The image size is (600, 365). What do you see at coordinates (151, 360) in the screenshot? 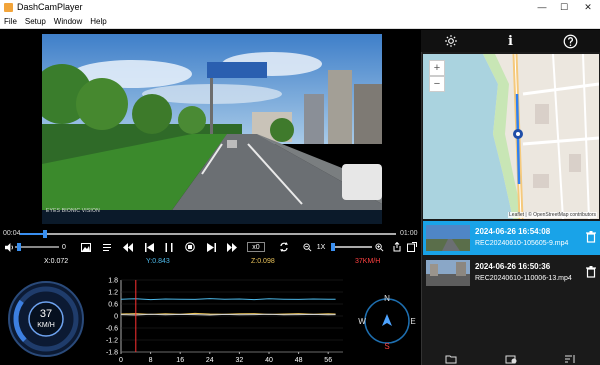
I see `chart-x-tick-label: 8` at bounding box center [151, 360].